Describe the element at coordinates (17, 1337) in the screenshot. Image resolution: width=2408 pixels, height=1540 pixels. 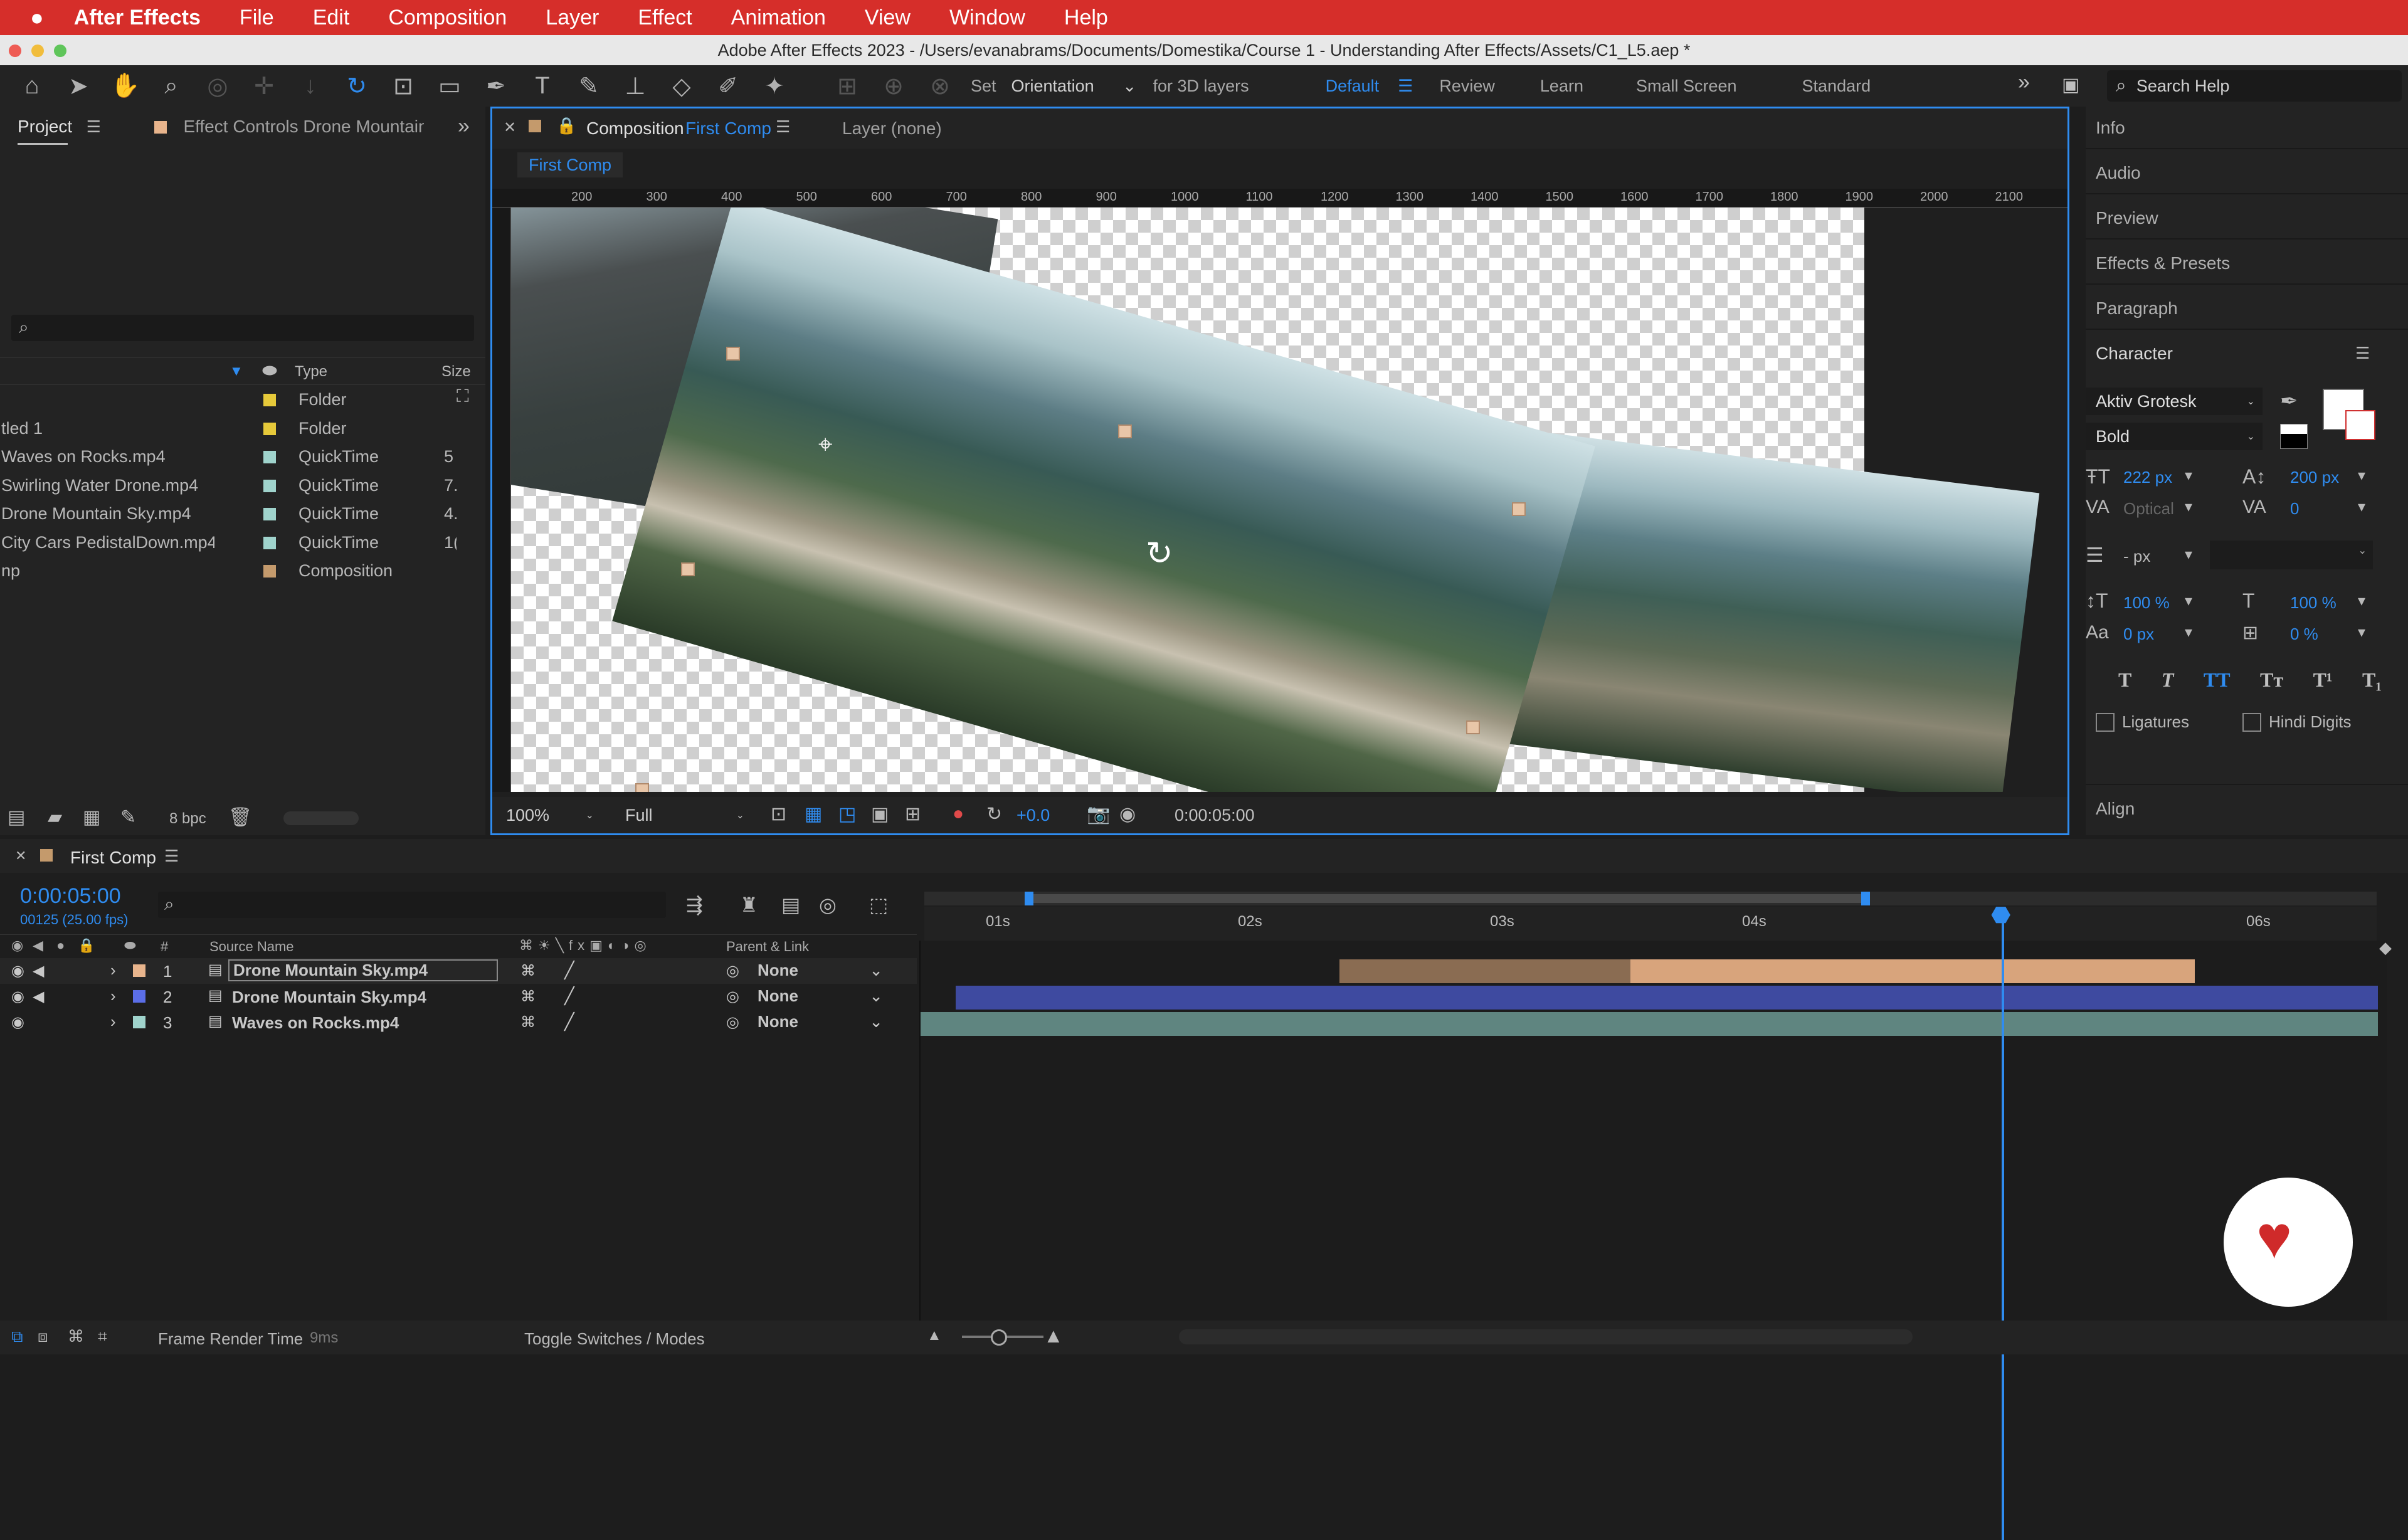
I see `toggle-layer-switches-icon: ⧉` at that location.